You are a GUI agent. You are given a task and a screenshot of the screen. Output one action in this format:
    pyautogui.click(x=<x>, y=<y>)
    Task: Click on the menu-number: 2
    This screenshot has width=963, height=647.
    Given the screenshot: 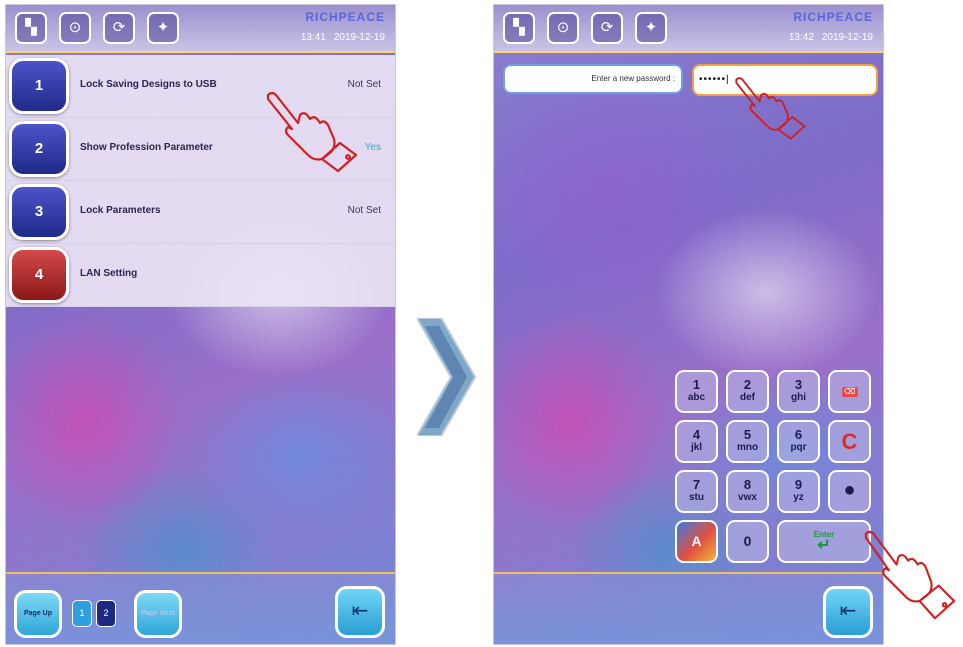 What is the action you would take?
    pyautogui.click(x=39, y=149)
    